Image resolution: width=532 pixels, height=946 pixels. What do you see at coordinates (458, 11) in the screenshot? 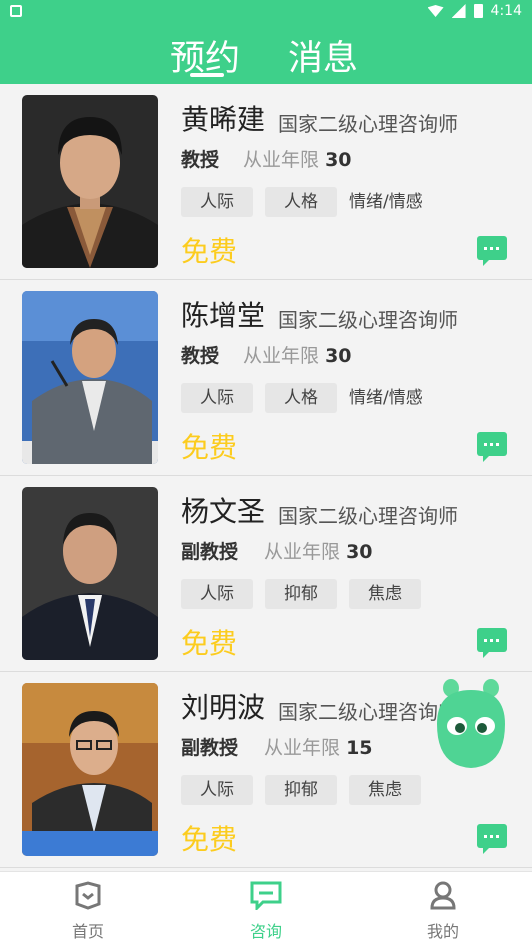
I see `signal-icon` at bounding box center [458, 11].